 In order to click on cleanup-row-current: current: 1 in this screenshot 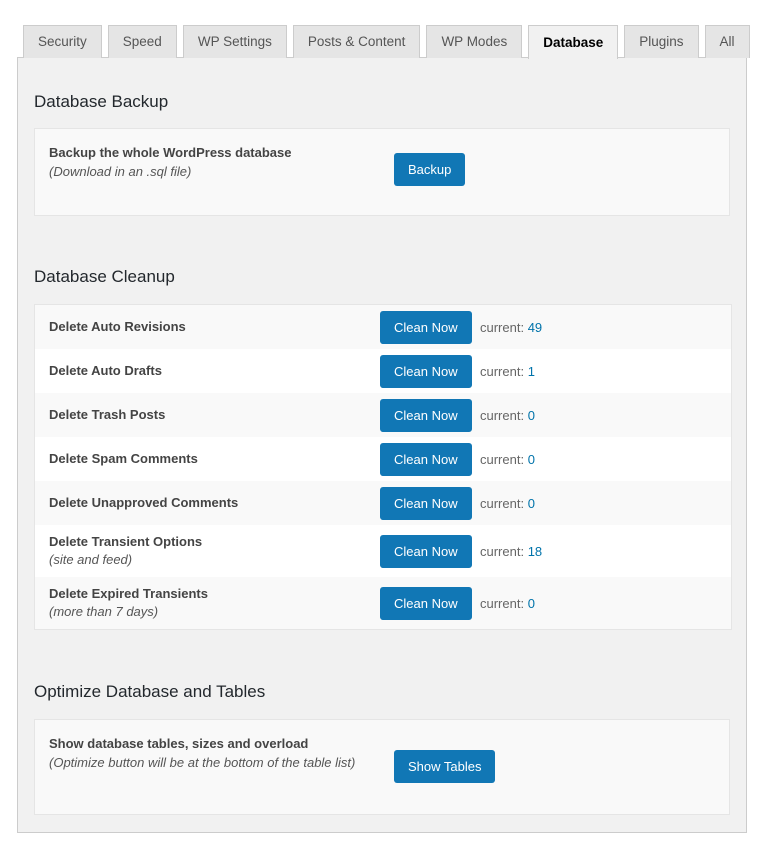, I will do `click(507, 371)`.